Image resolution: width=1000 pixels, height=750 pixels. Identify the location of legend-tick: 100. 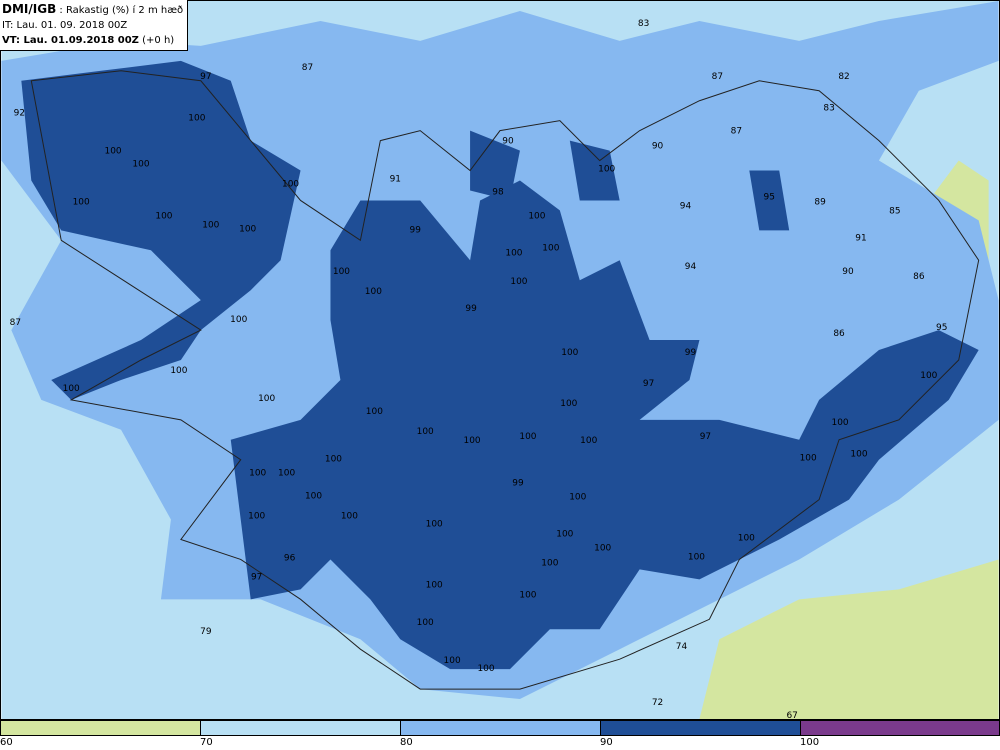
(810, 742).